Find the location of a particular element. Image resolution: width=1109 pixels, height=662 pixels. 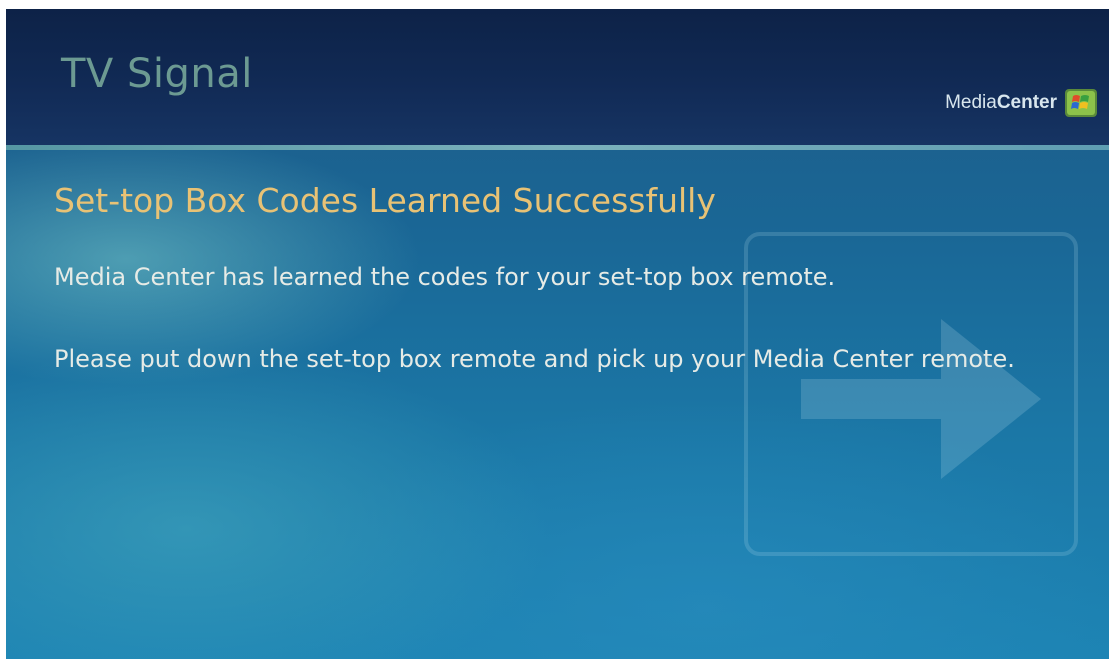

brand-suffix: Center is located at coordinates (1026, 102).